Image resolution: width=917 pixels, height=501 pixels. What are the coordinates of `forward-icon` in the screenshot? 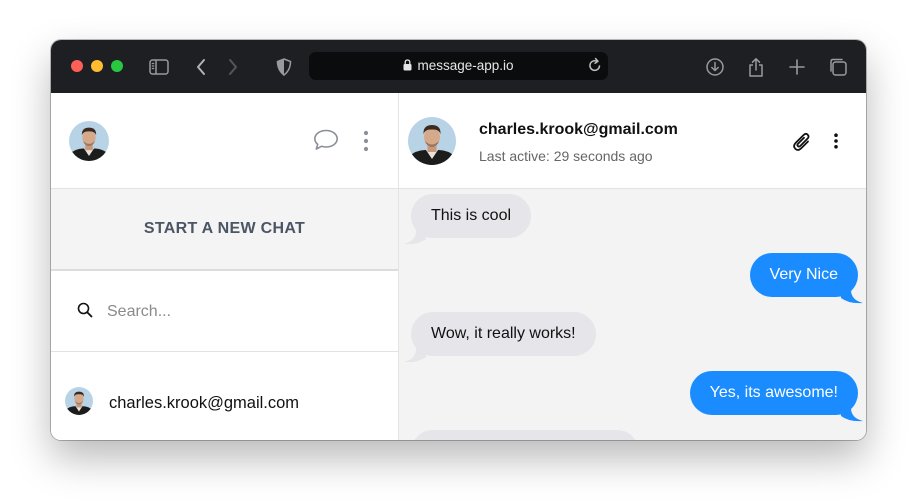 It's located at (233, 67).